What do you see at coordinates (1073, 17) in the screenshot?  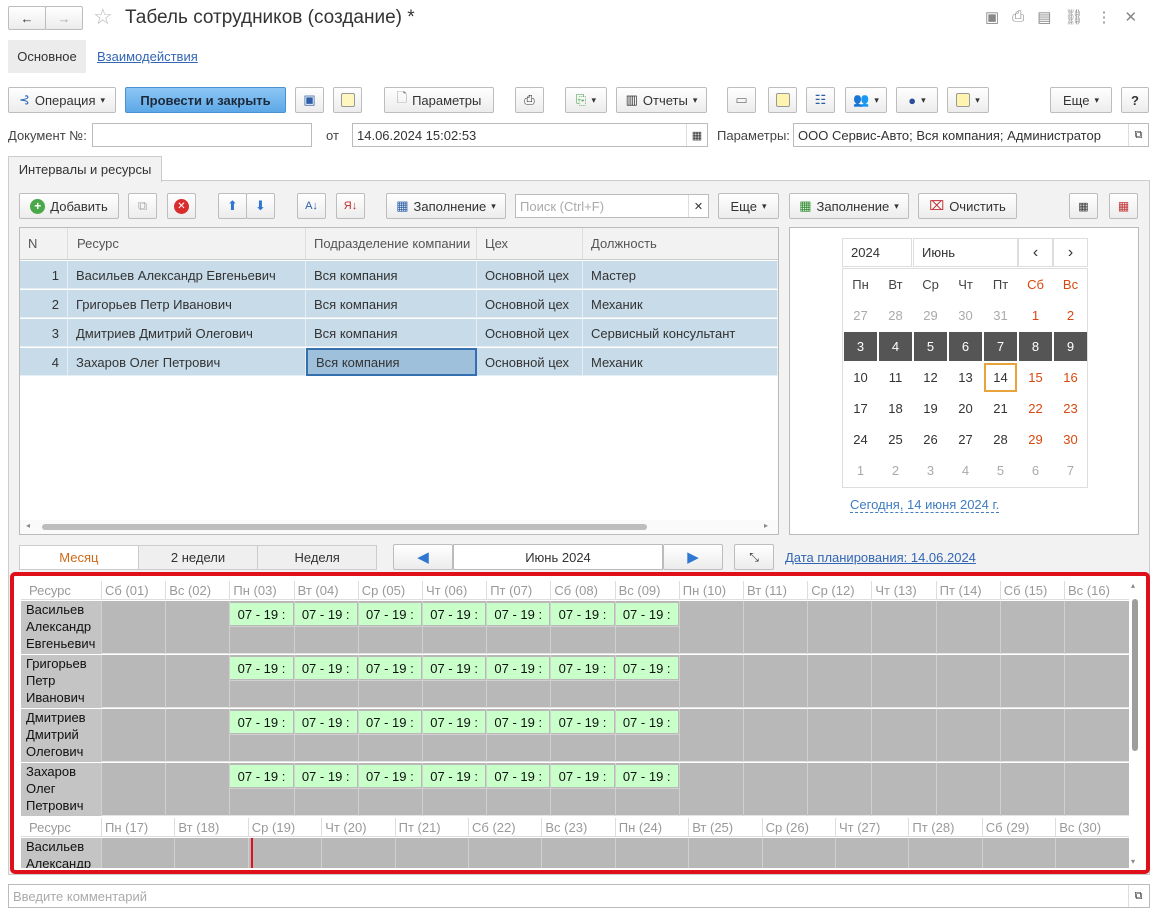 I see `link-icon: ⛓` at bounding box center [1073, 17].